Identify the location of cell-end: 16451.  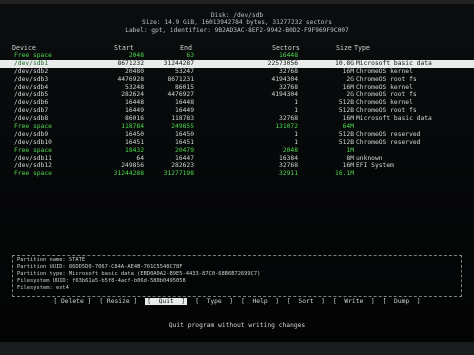
(184, 142).